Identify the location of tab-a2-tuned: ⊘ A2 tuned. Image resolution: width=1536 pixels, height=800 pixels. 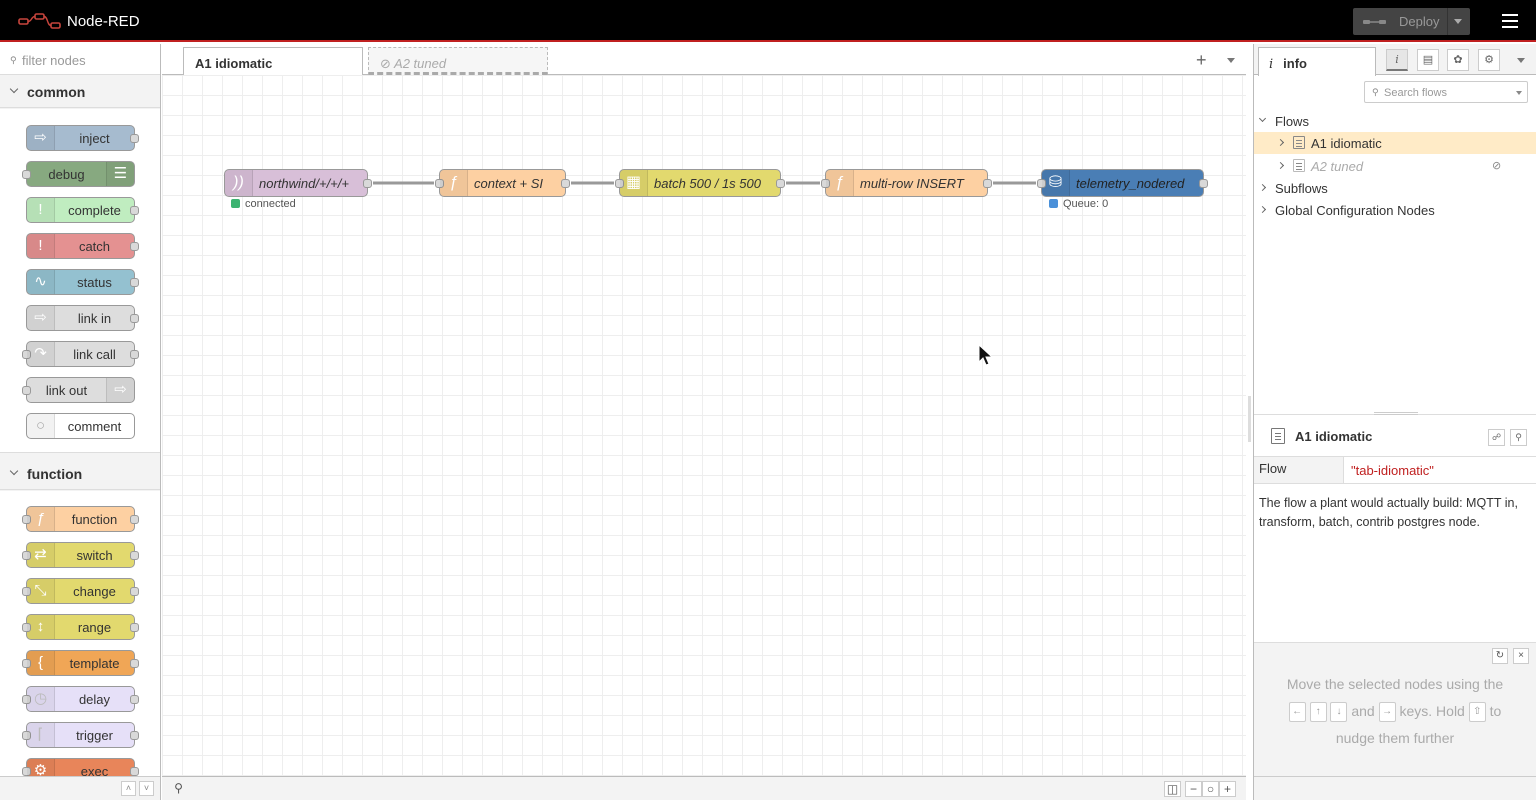
(458, 61).